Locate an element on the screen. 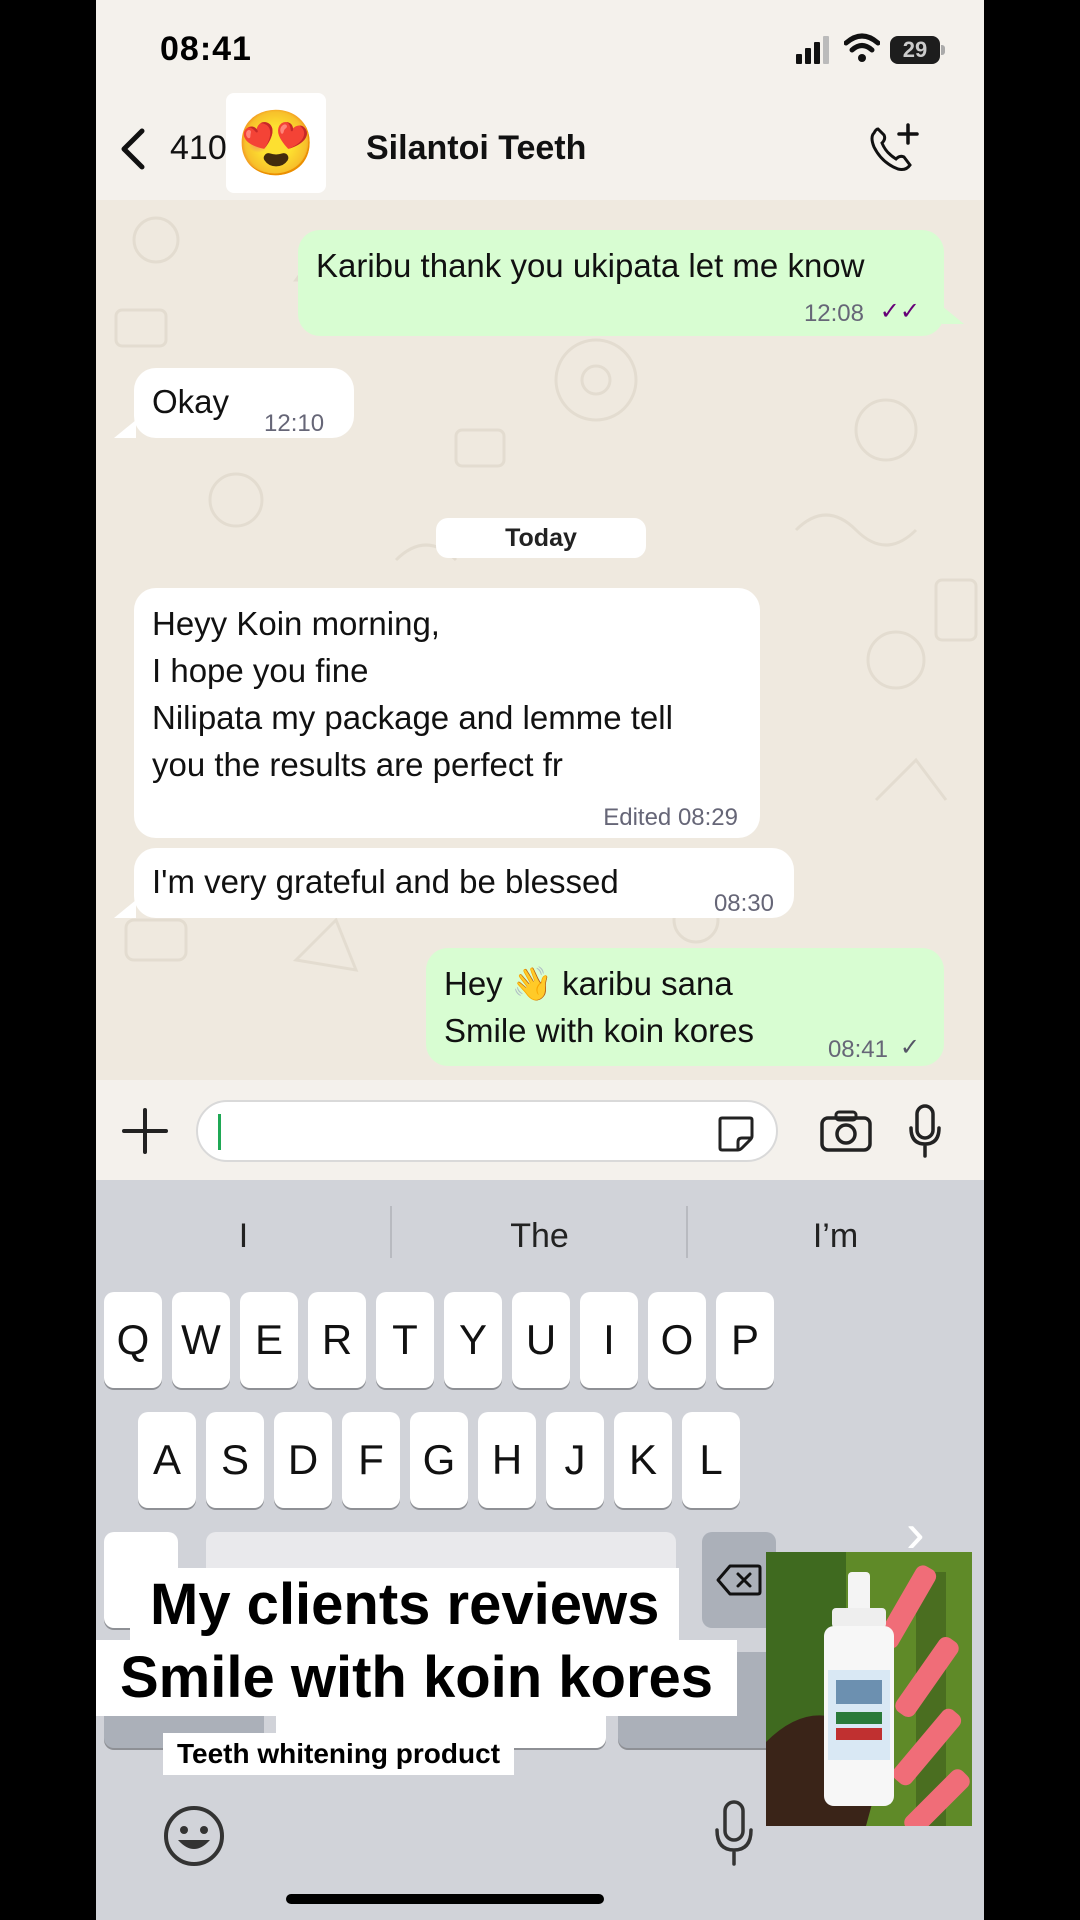 This screenshot has width=1080, height=1920. message-text: Okay is located at coordinates (191, 401).